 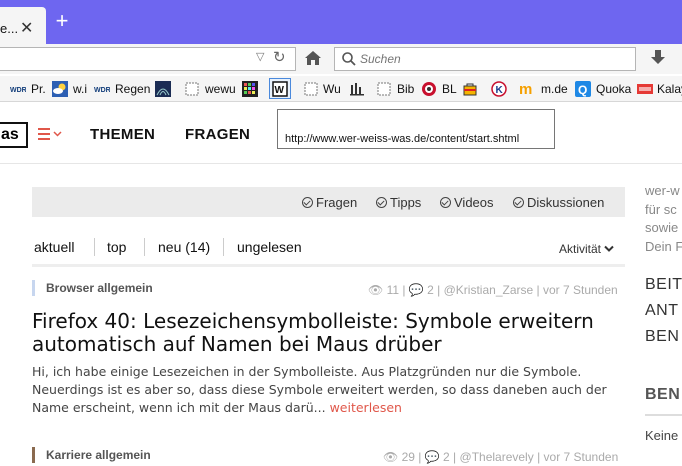 What do you see at coordinates (341, 22) in the screenshot?
I see `tab-strip: e... ✕ +` at bounding box center [341, 22].